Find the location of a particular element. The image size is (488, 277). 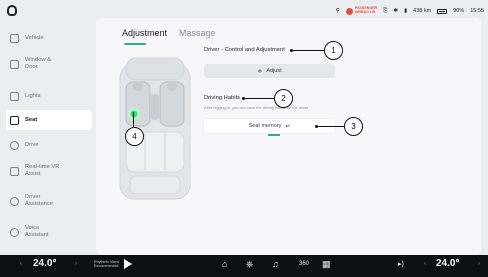

tab-adjustment: Adjustment is located at coordinates (144, 33).